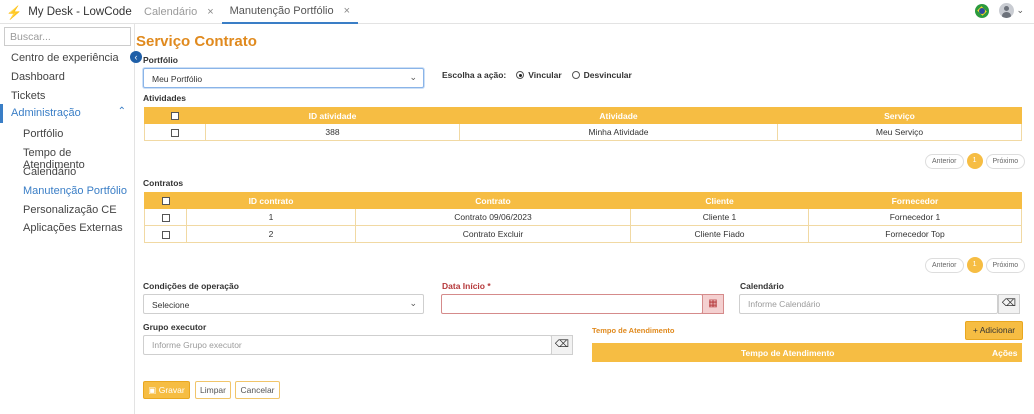 Image resolution: width=1034 pixels, height=414 pixels. I want to click on app-title: My Desk - LowCode, so click(80, 12).